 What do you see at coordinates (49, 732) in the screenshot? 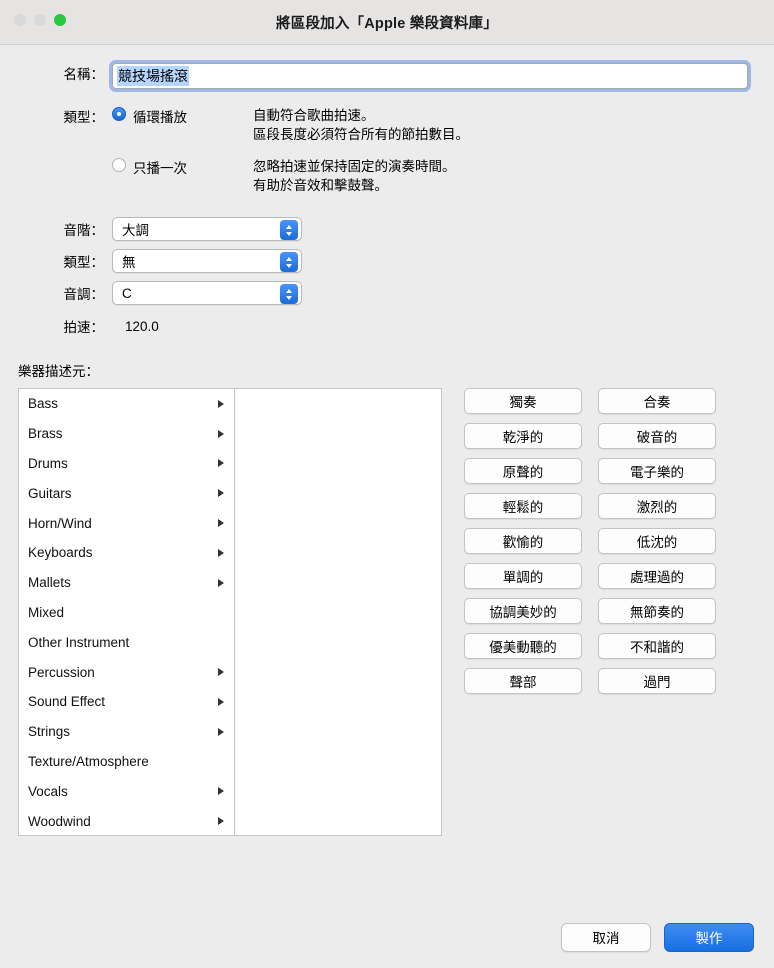
I see `list-item-label: Strings` at bounding box center [49, 732].